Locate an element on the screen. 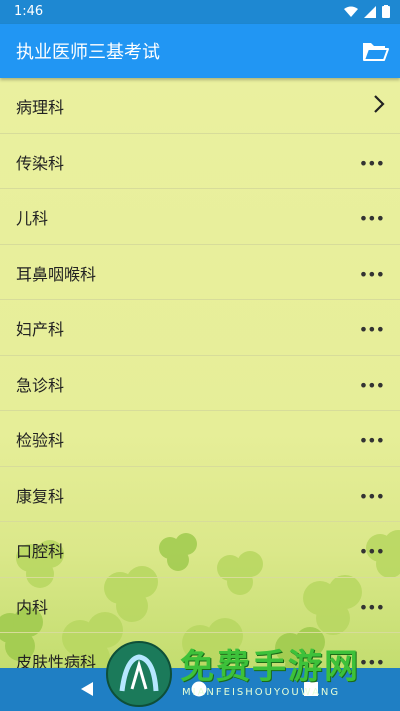 This screenshot has width=400, height=711. wifi-icon is located at coordinates (351, 11).